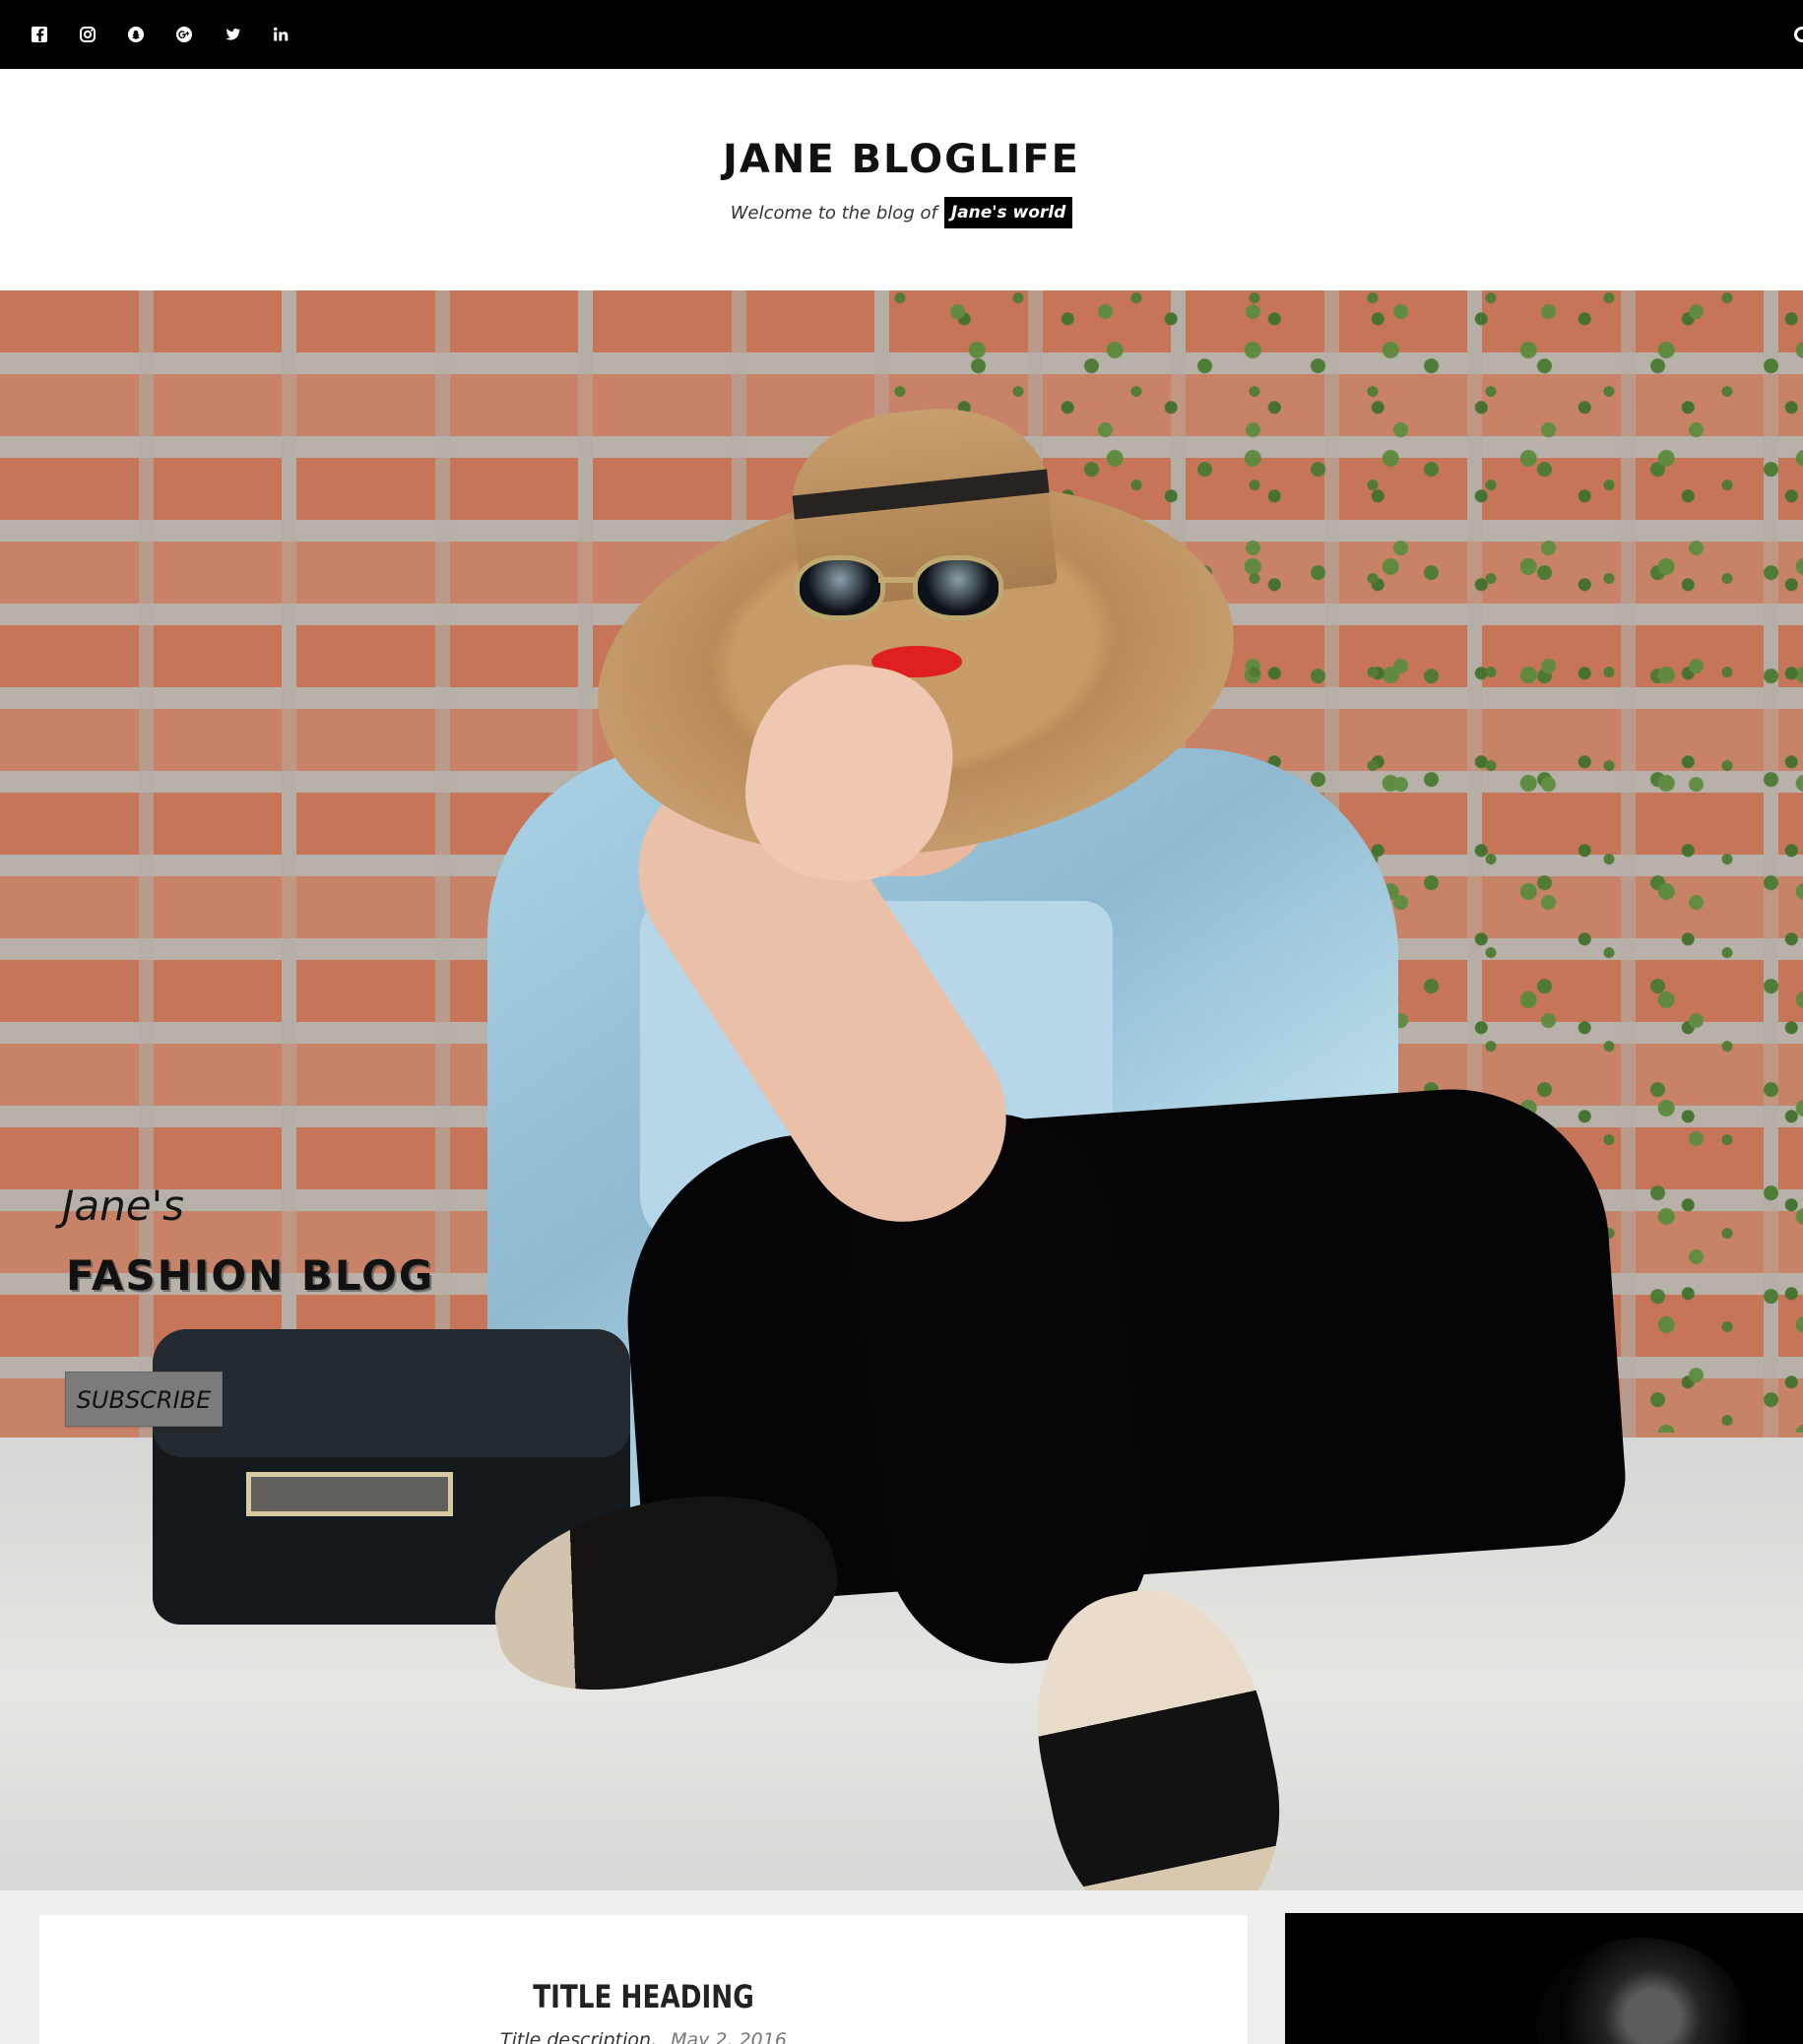 Image resolution: width=1803 pixels, height=2044 pixels. What do you see at coordinates (1642, 1991) in the screenshot?
I see `sidebar-portrait` at bounding box center [1642, 1991].